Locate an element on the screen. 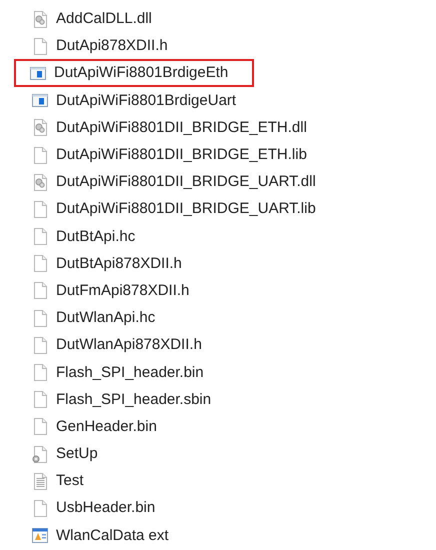 This screenshot has height=550, width=436. window-icon is located at coordinates (40, 100).